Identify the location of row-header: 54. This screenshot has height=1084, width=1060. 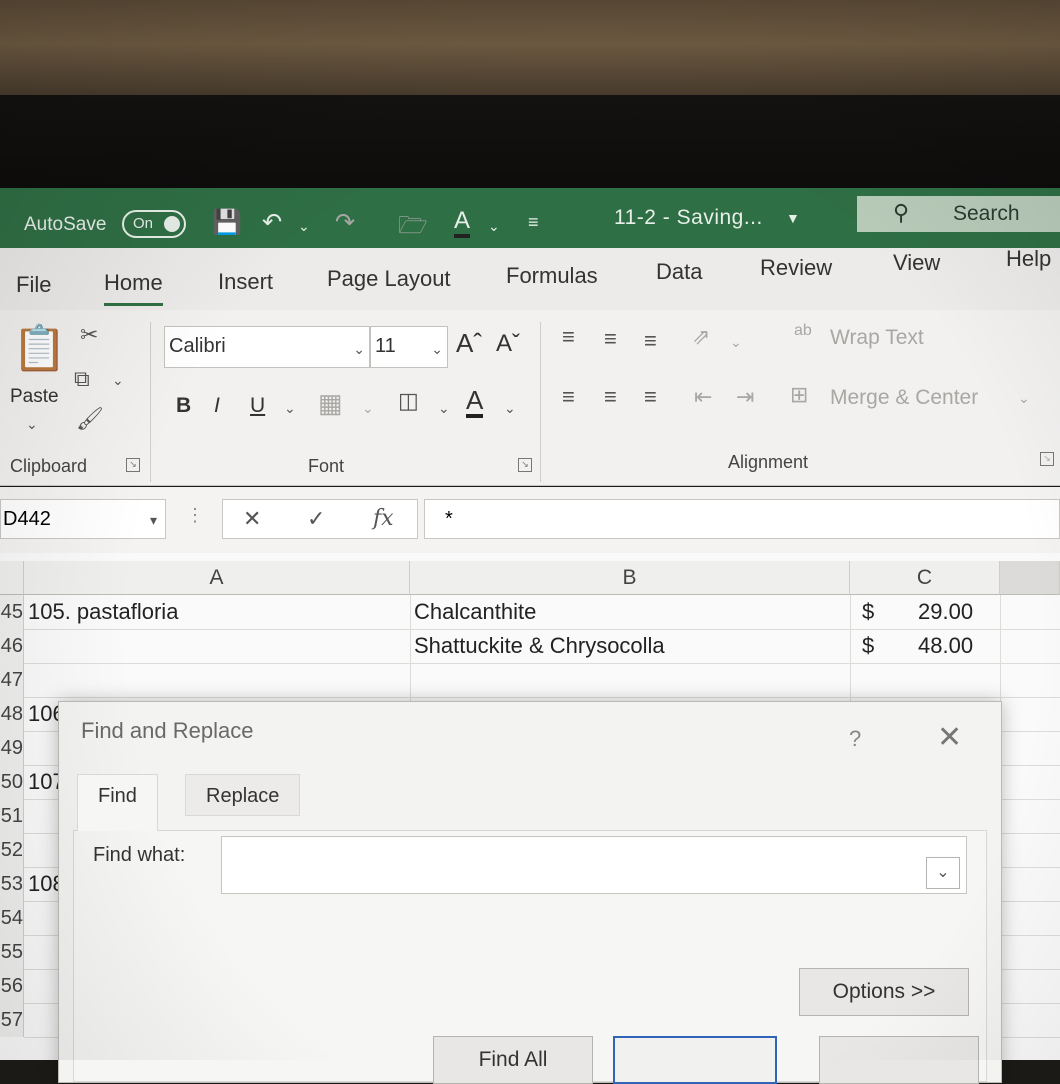
(12, 918).